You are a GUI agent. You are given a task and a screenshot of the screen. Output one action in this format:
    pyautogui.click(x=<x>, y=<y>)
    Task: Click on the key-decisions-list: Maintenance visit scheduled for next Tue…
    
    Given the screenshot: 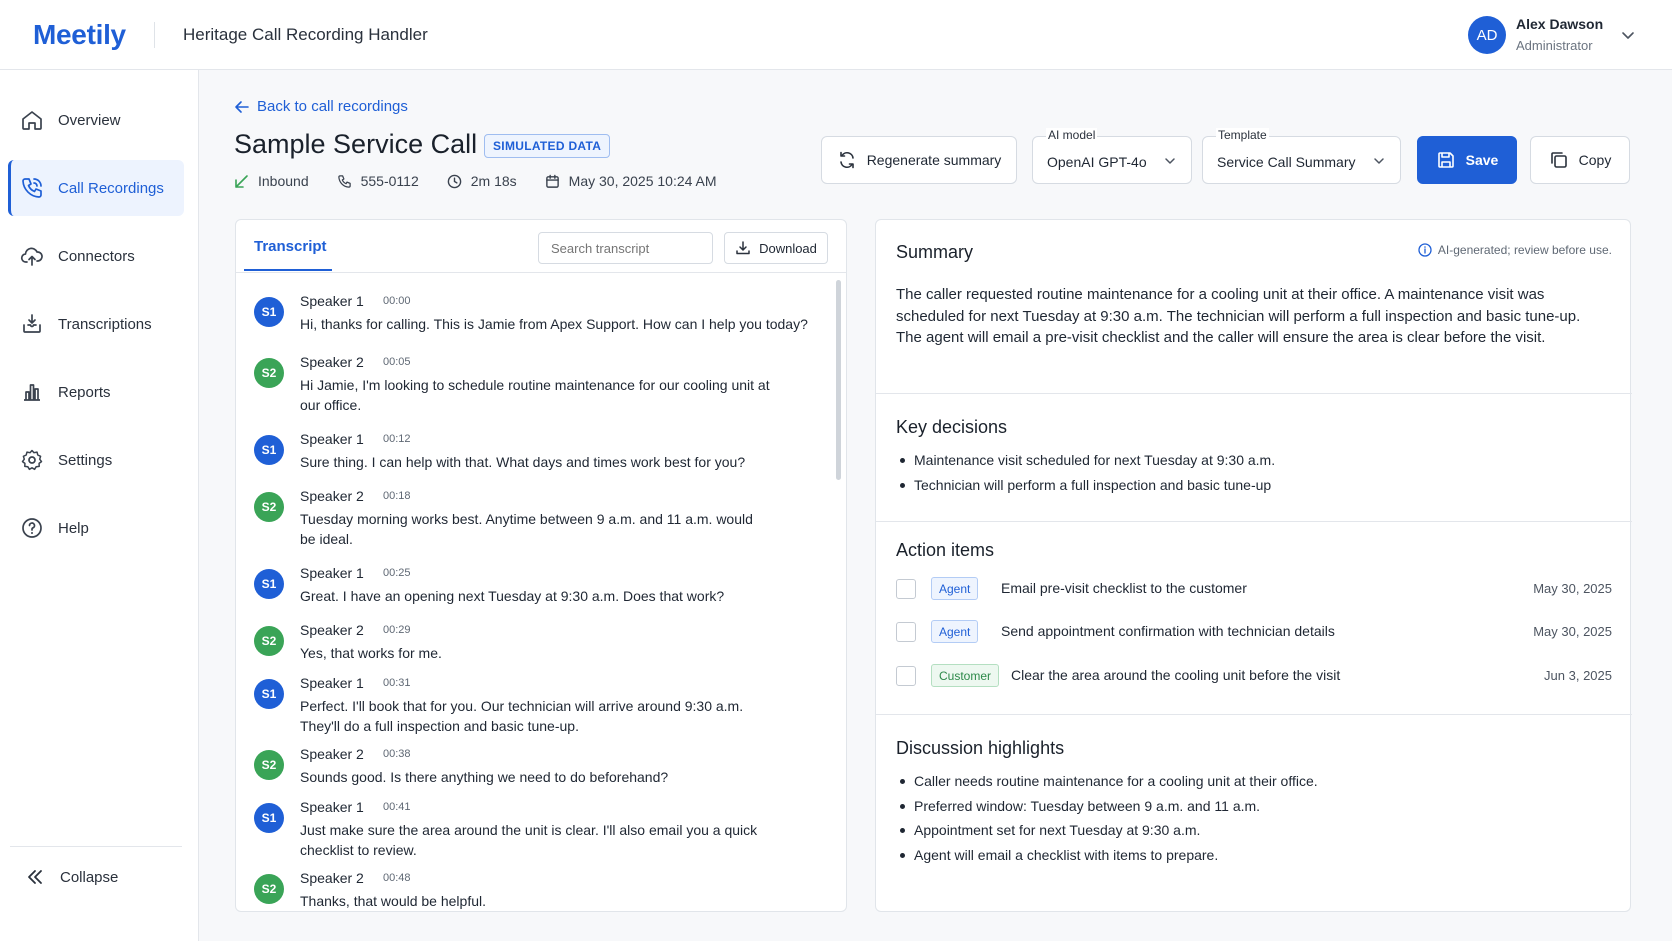 What is the action you would take?
    pyautogui.click(x=1085, y=474)
    